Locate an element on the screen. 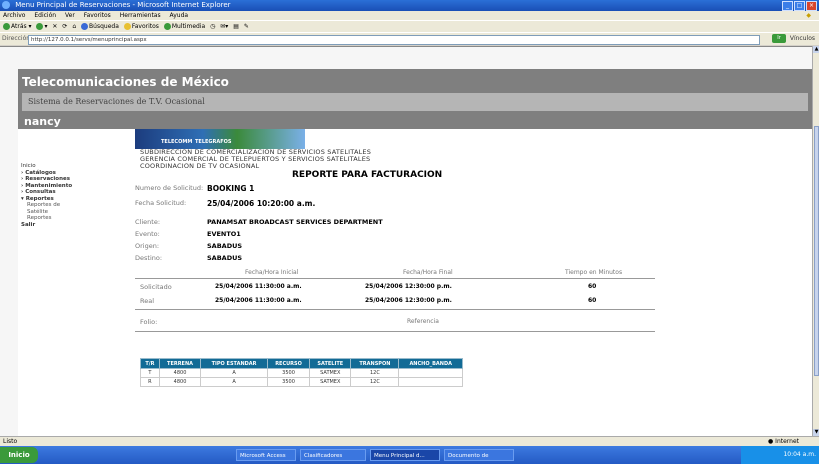 This screenshot has width=819, height=464. search-button: Búsqueda is located at coordinates (100, 26).